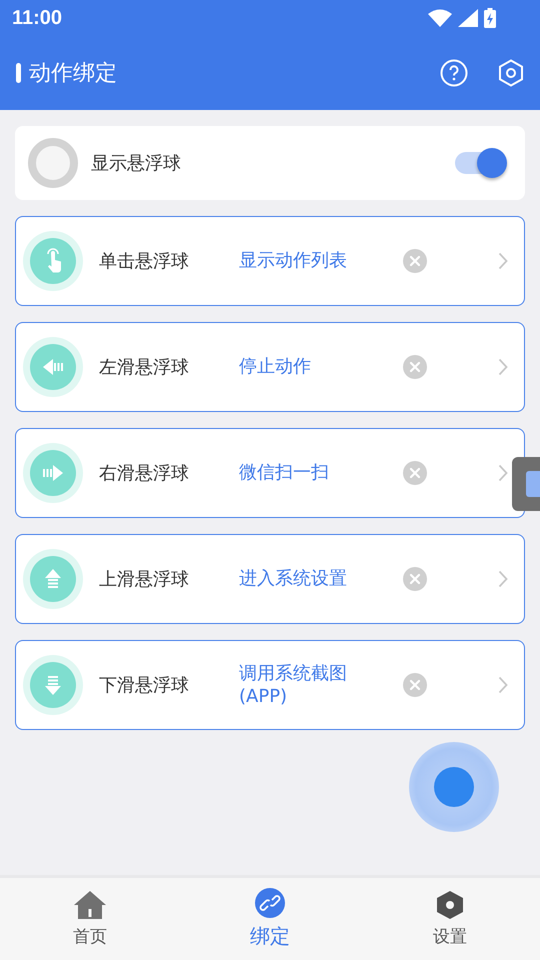 Image resolution: width=540 pixels, height=960 pixels. What do you see at coordinates (270, 903) in the screenshot?
I see `link-icon` at bounding box center [270, 903].